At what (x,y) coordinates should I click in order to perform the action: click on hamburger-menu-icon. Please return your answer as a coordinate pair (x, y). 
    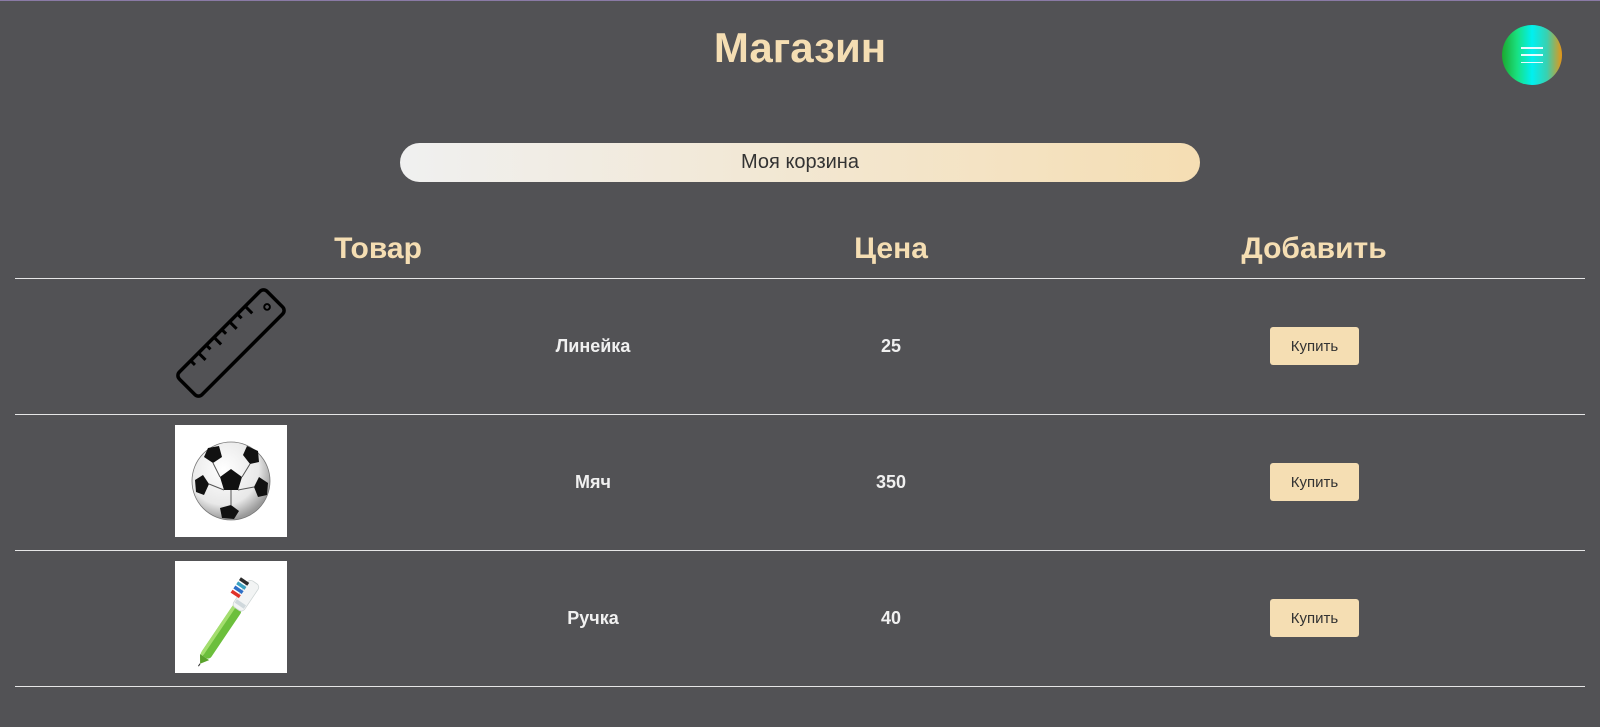
    Looking at the image, I should click on (1532, 55).